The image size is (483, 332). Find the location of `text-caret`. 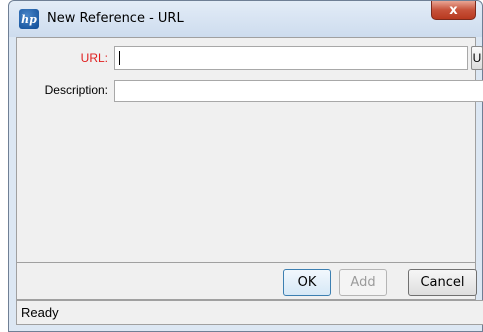

text-caret is located at coordinates (119, 58).